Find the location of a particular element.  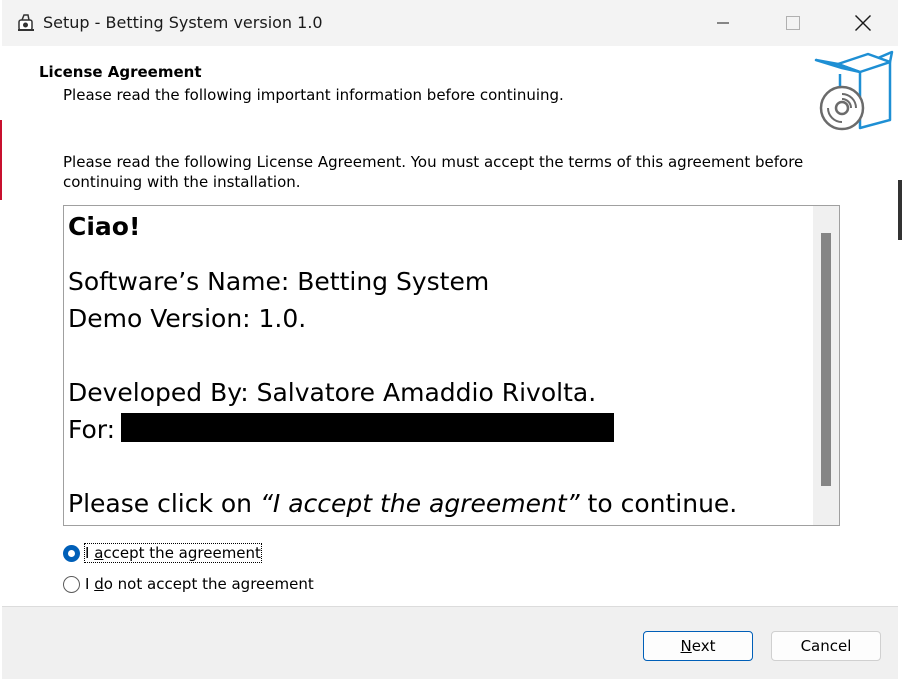

decline-label-mnemonic: d is located at coordinates (99, 584).